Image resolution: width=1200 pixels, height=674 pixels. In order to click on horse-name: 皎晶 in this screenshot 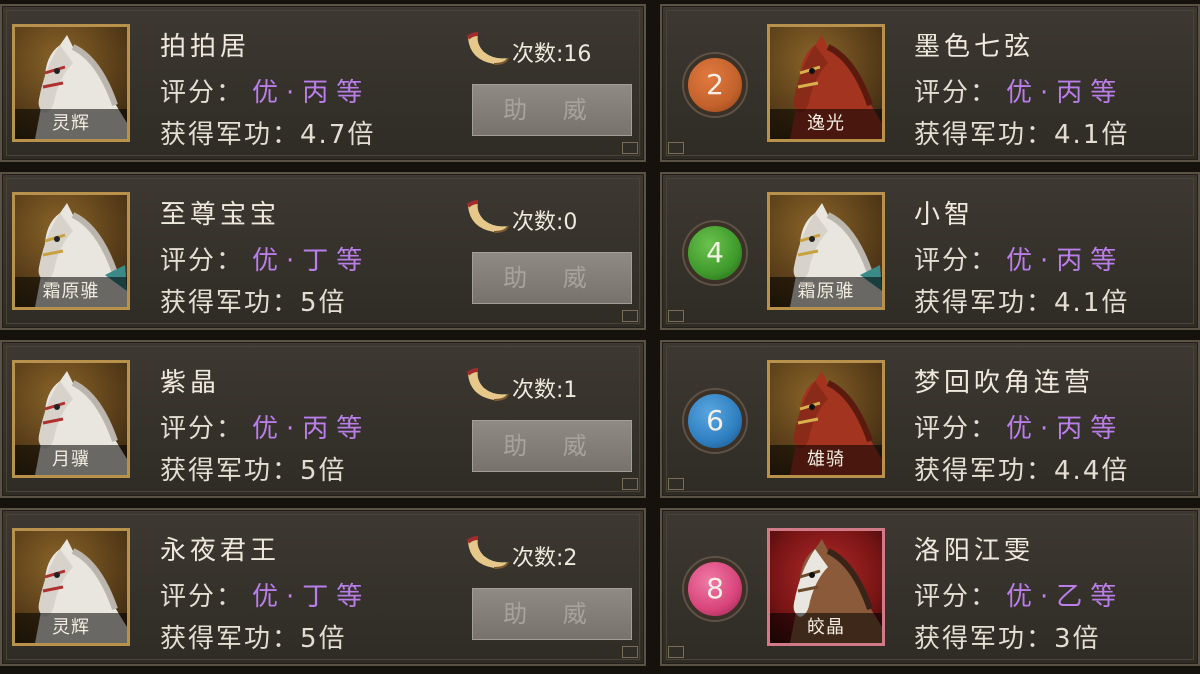, I will do `click(826, 628)`.